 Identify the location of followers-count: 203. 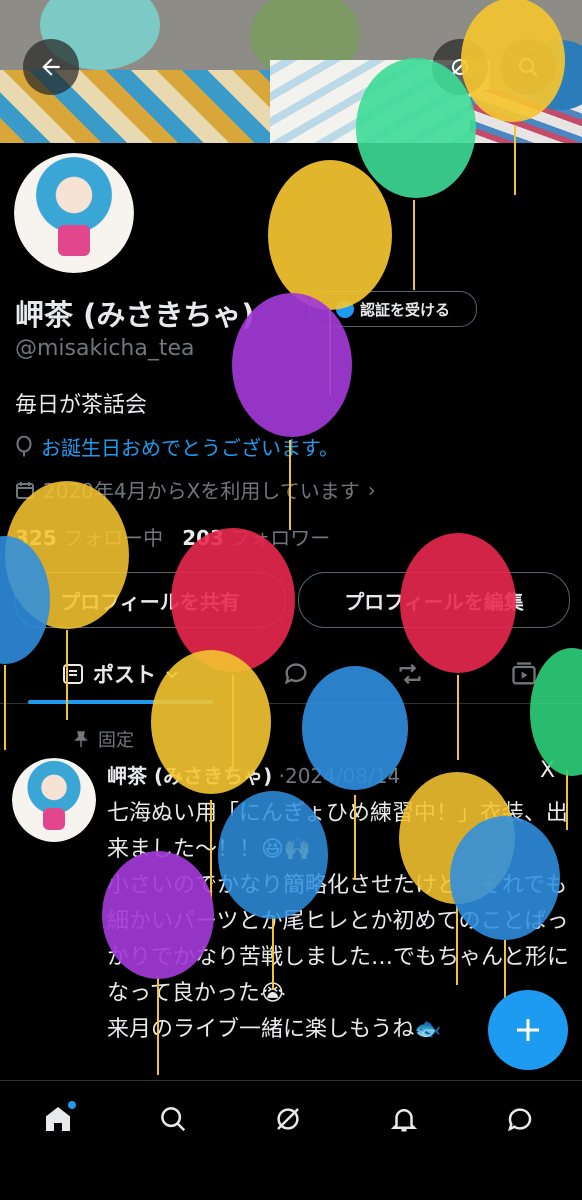
(203, 538).